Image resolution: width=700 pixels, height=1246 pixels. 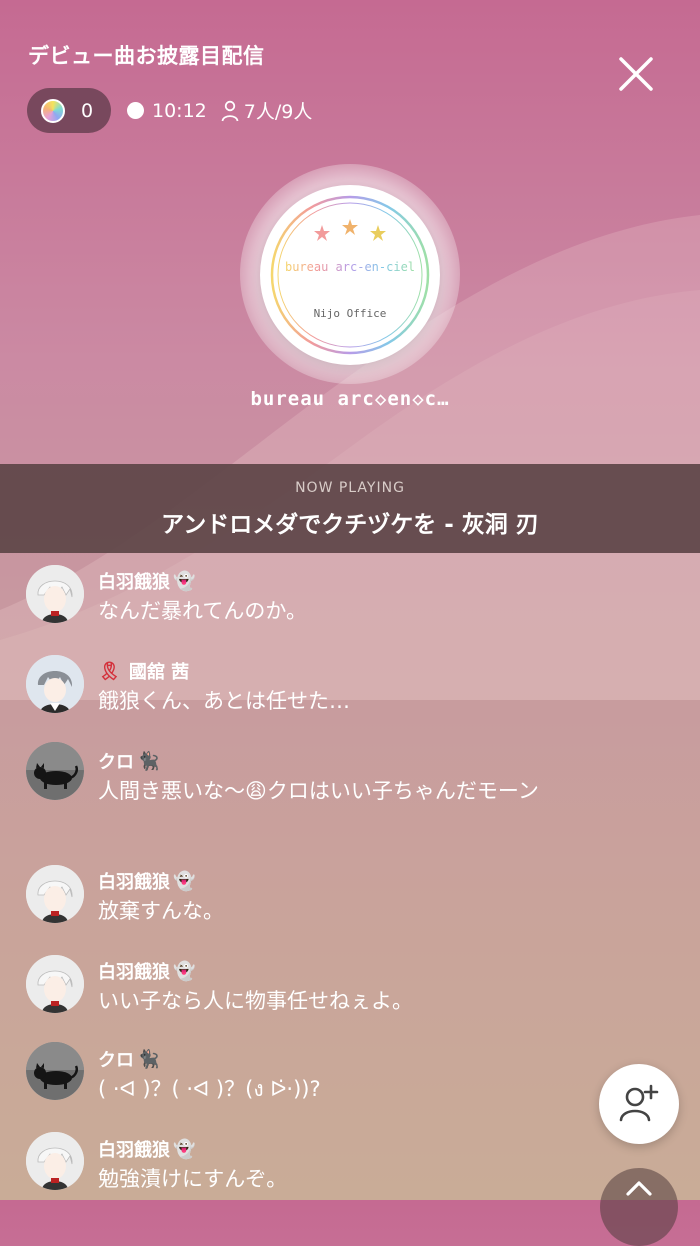 I want to click on elapsed-time: 10:12, so click(x=179, y=110).